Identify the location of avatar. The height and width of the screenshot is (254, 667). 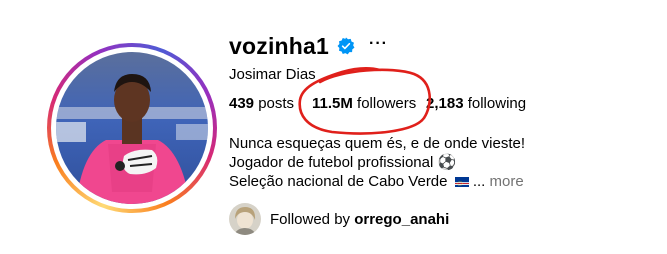
(132, 128).